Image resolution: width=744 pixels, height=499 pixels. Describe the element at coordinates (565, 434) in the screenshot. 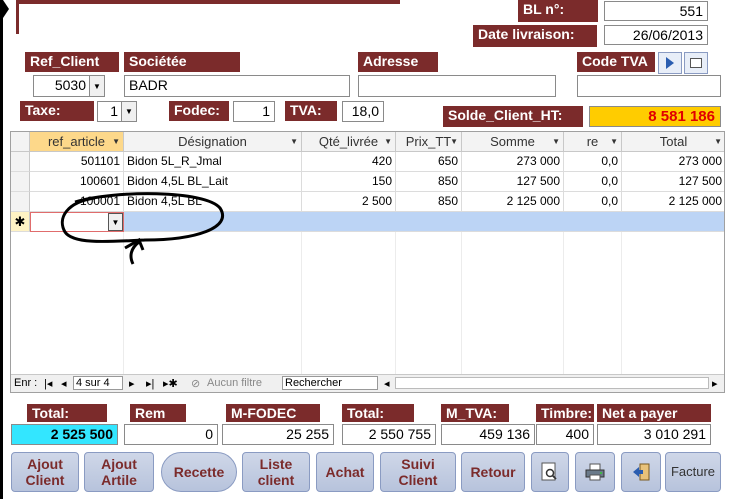

I see `timbre-field: 400` at that location.